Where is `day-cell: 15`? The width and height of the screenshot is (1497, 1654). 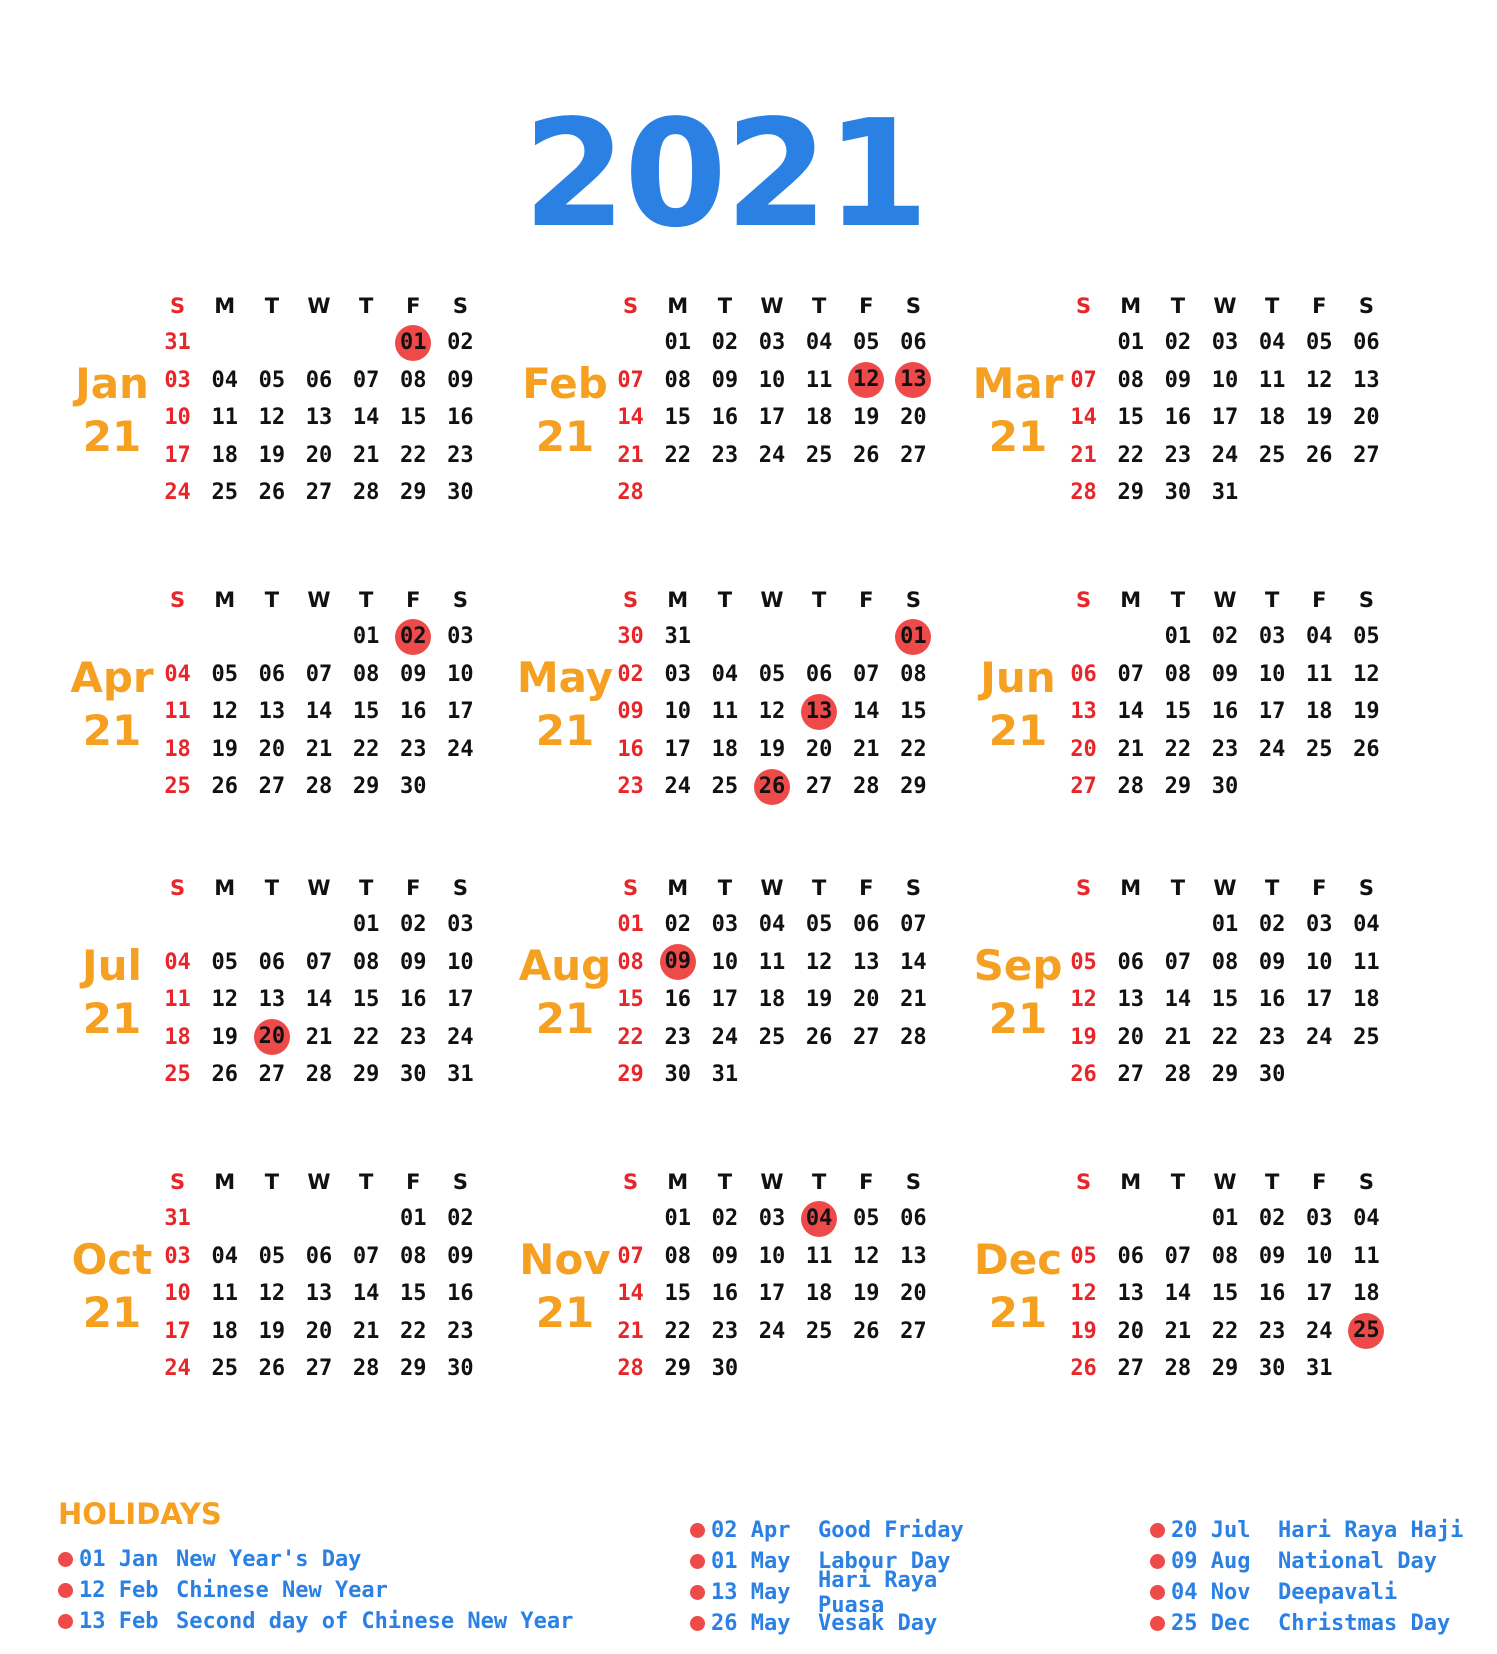
day-cell: 15 is located at coordinates (413, 418).